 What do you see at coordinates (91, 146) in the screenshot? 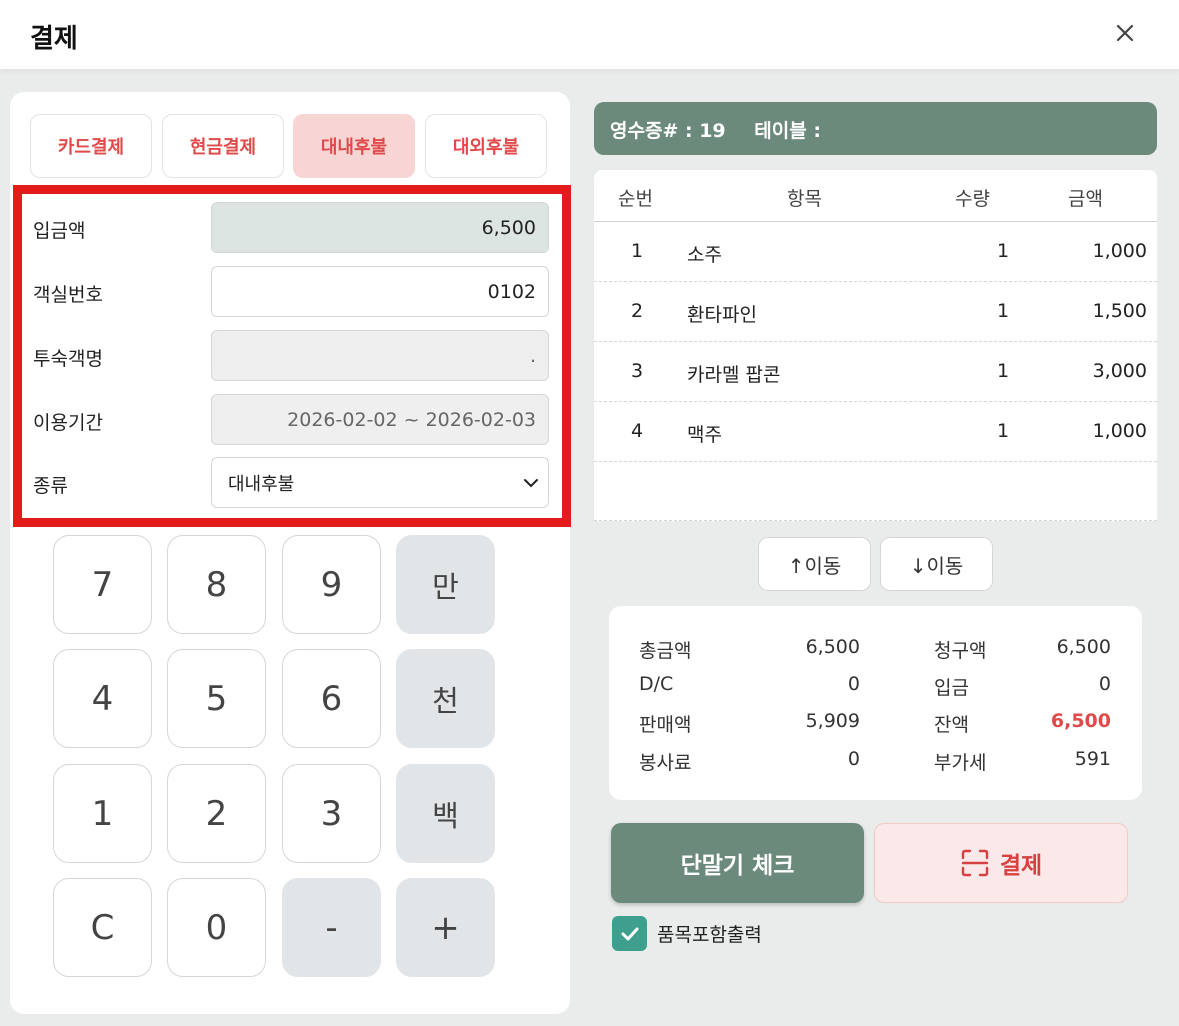
I see `tab-card-payment: 카드결제` at bounding box center [91, 146].